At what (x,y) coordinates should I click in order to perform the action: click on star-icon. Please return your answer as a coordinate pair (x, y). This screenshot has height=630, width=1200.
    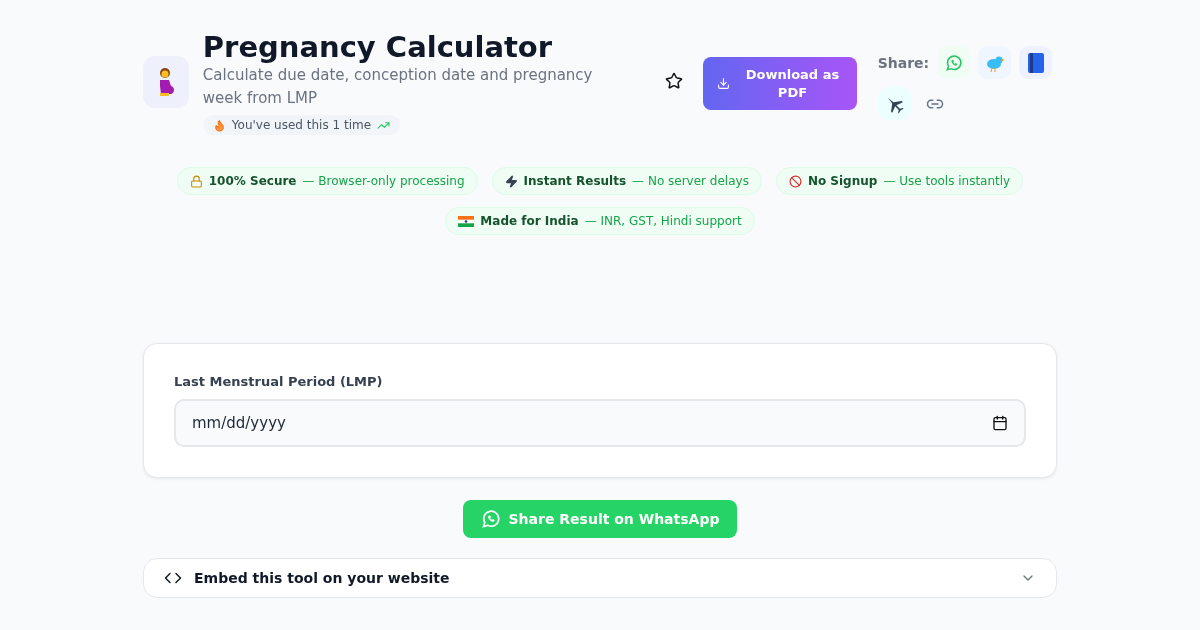
    Looking at the image, I should click on (674, 81).